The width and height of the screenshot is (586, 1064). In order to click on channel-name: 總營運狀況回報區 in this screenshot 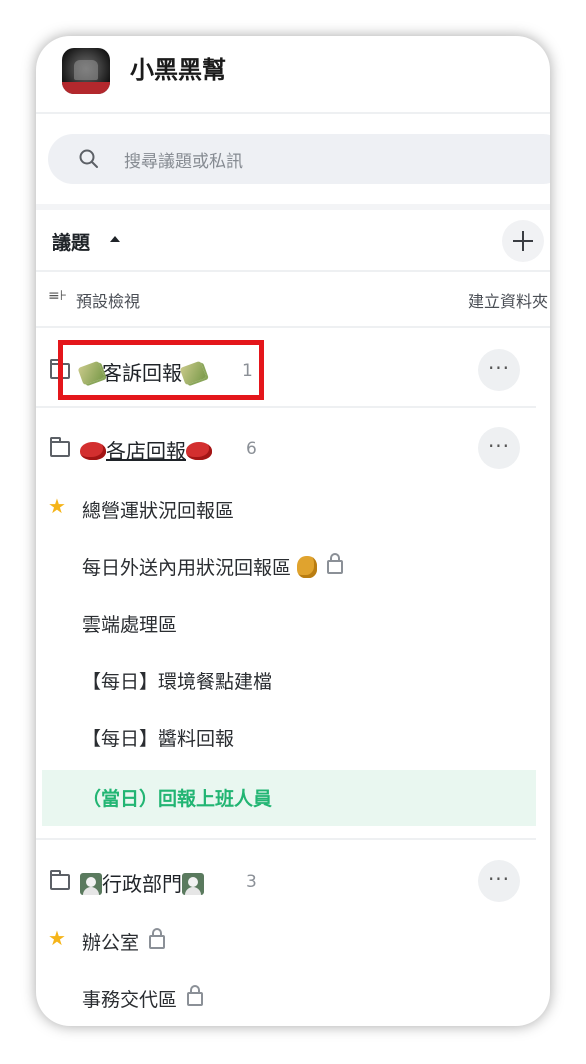, I will do `click(158, 511)`.